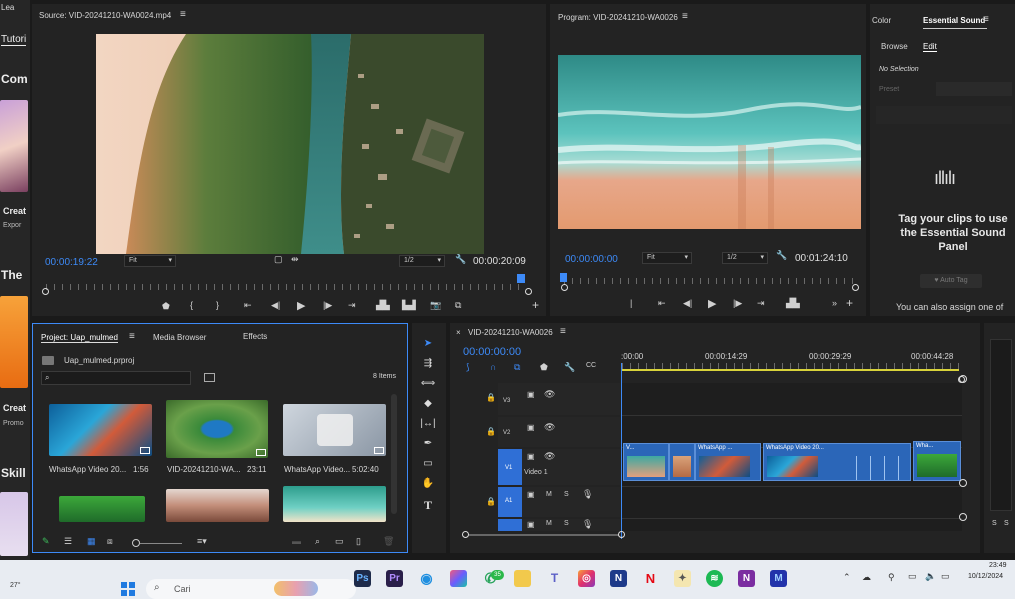 Image resolution: width=1015 pixels, height=599 pixels. I want to click on ripple-edit-tool-icon: ⟺, so click(428, 385).